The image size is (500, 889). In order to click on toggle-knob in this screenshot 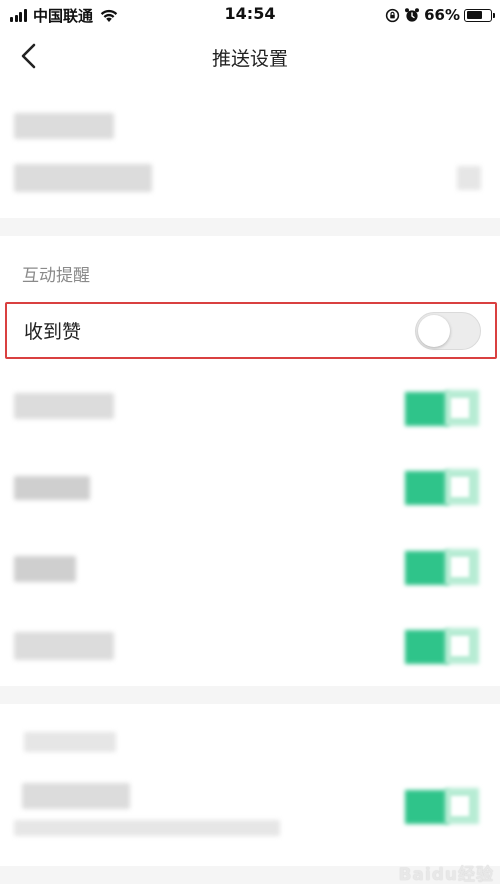, I will do `click(434, 331)`.